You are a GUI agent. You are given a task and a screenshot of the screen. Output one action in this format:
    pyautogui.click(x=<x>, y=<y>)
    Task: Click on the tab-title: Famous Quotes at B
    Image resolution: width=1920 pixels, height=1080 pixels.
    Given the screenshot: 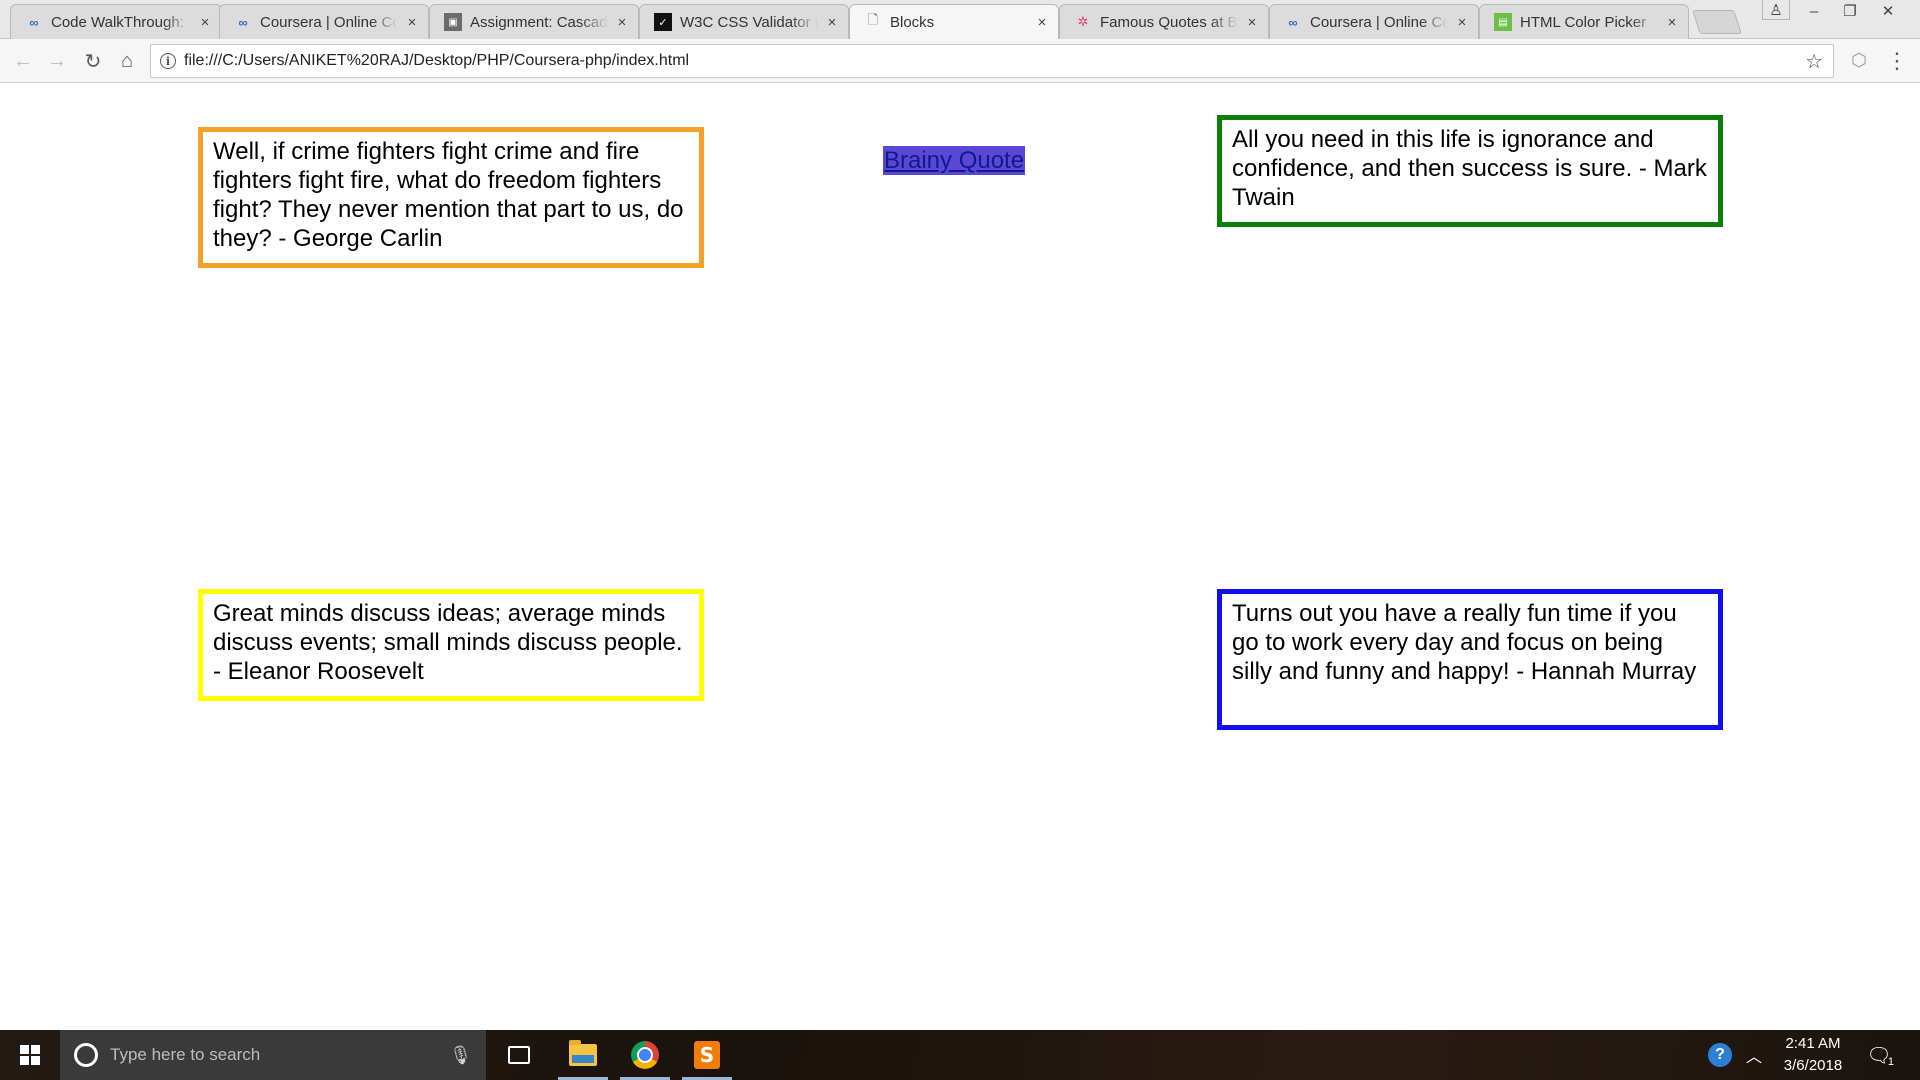 What is the action you would take?
    pyautogui.click(x=1169, y=22)
    